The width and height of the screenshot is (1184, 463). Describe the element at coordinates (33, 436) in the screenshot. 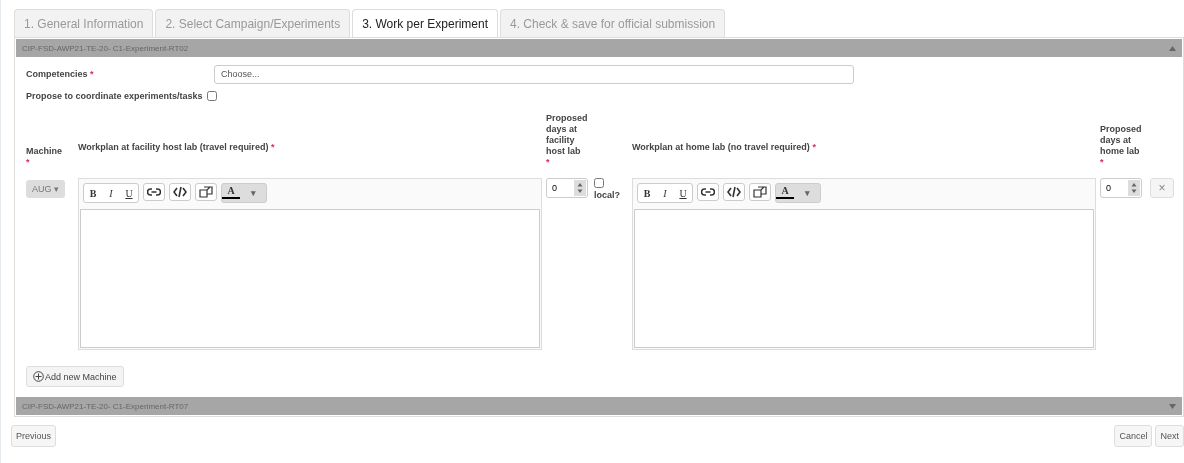

I see `previous-button: Previous` at that location.